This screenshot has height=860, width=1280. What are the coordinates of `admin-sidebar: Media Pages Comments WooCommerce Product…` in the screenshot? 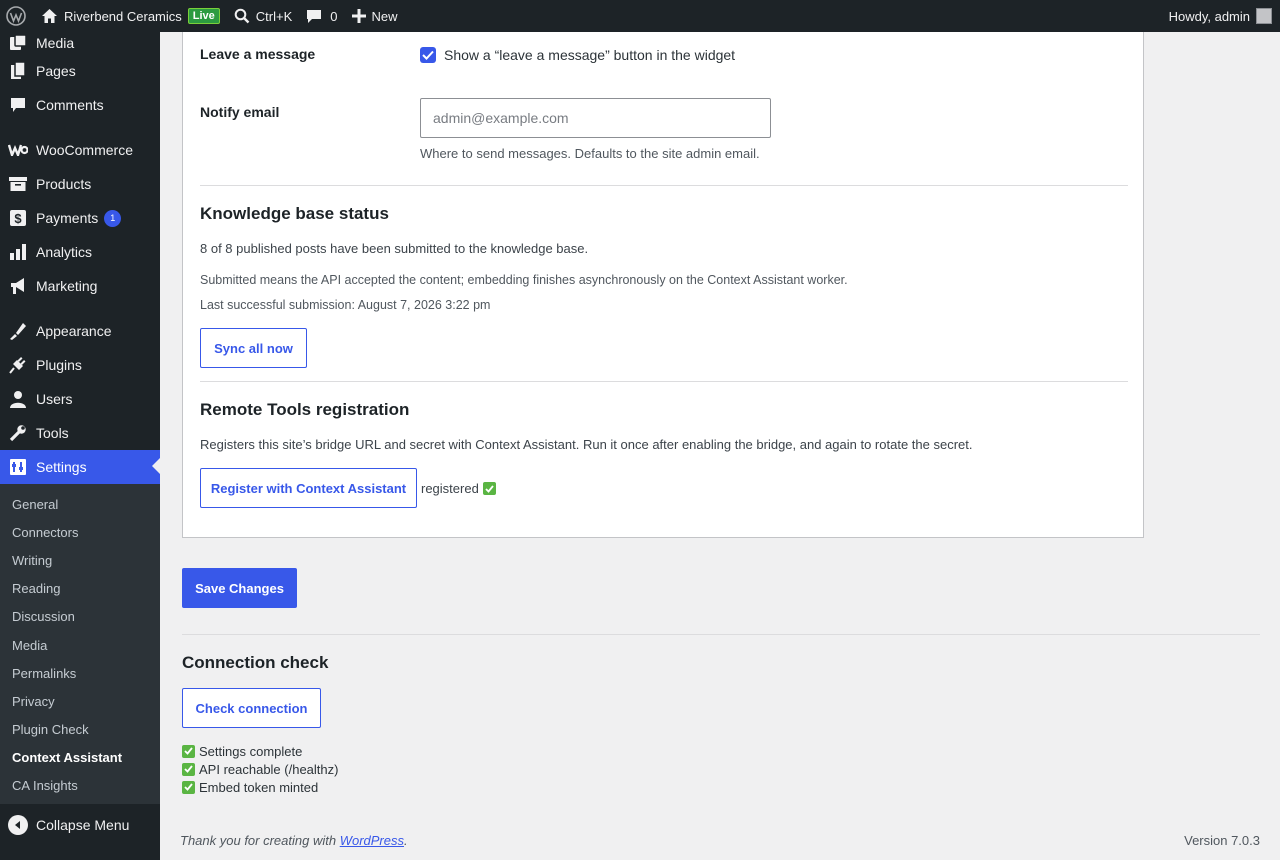 It's located at (80, 446).